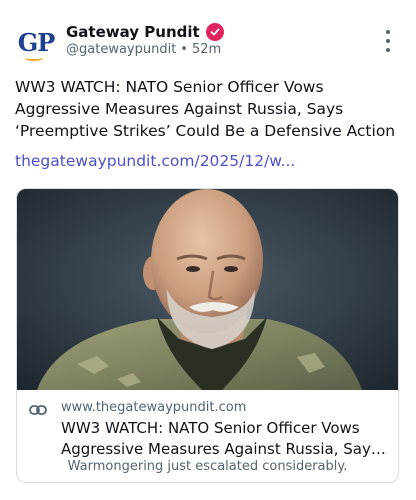  I want to click on card-title-line-1: WW3 WATCH: NATO Senior Officer Vows, so click(210, 428).